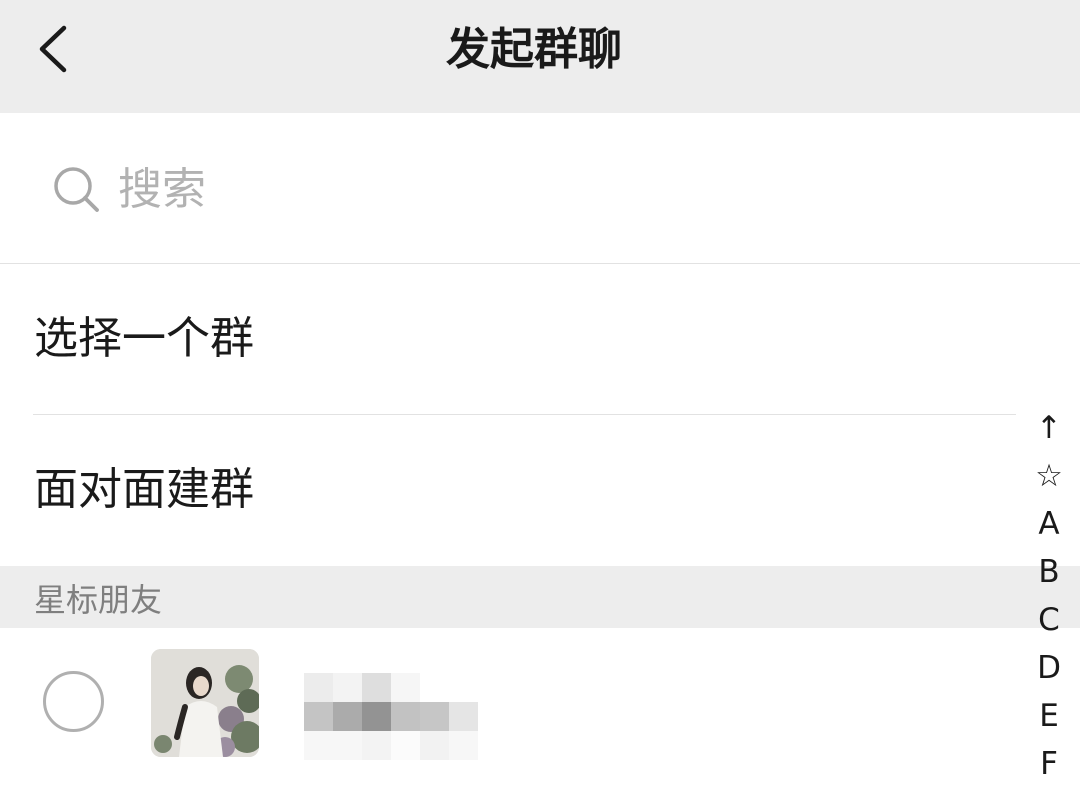 The image size is (1080, 788). Describe the element at coordinates (534, 49) in the screenshot. I see `page-title: 发起群聊` at that location.